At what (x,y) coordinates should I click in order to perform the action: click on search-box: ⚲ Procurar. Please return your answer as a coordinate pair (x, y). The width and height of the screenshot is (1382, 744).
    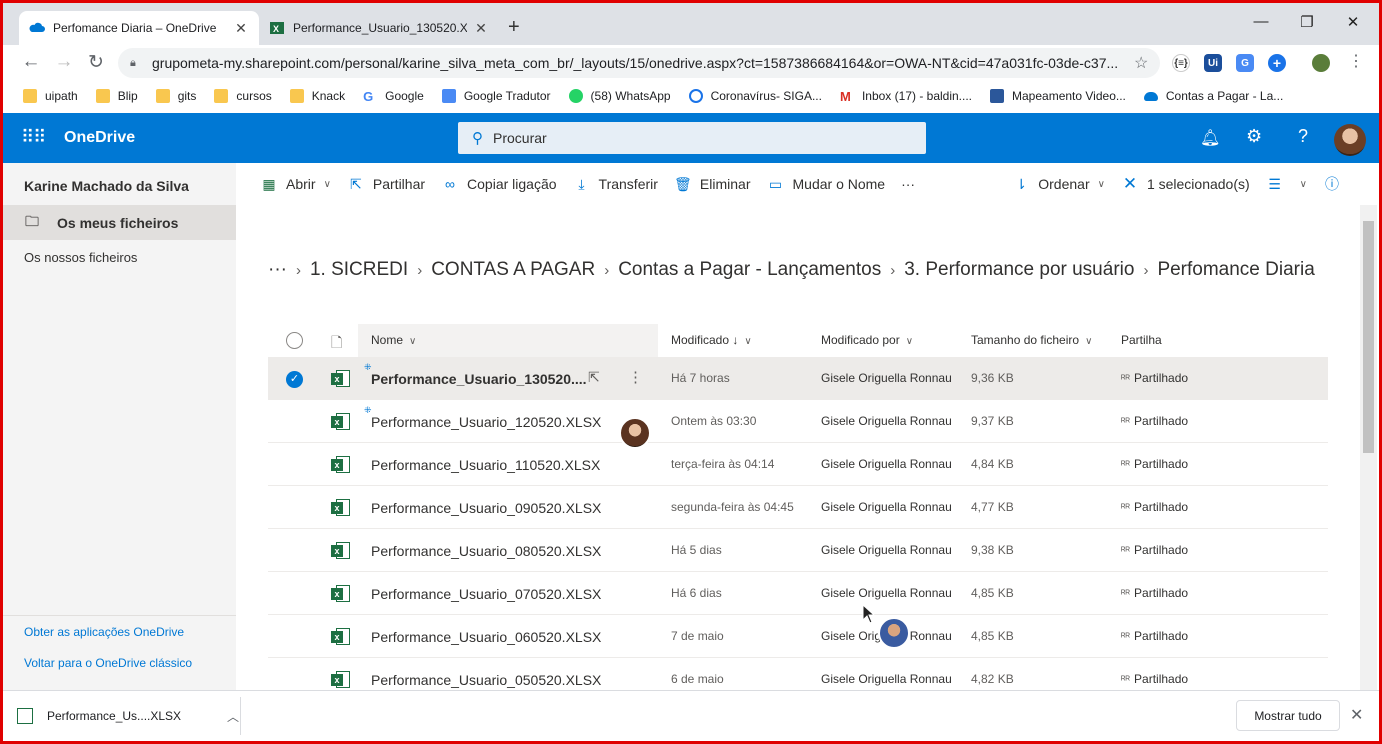
    Looking at the image, I should click on (692, 138).